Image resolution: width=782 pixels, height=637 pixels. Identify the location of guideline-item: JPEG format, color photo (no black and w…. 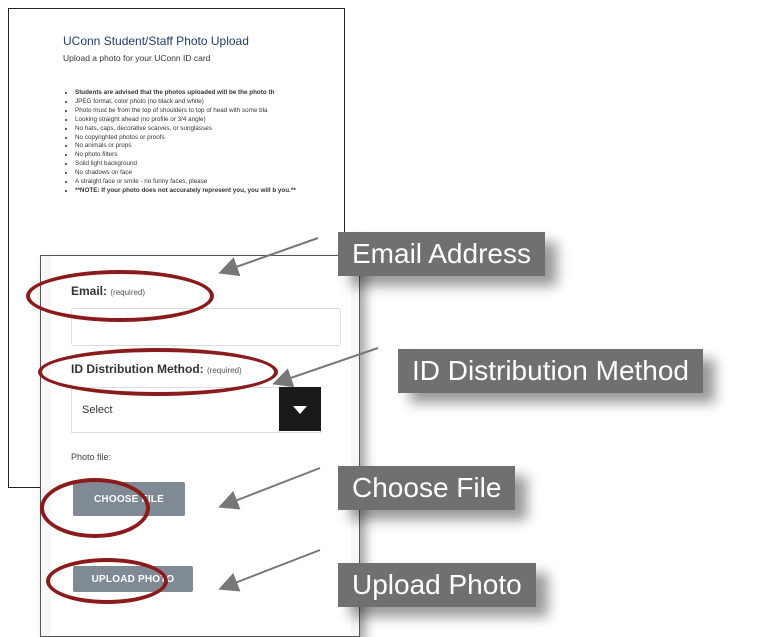
(209, 102).